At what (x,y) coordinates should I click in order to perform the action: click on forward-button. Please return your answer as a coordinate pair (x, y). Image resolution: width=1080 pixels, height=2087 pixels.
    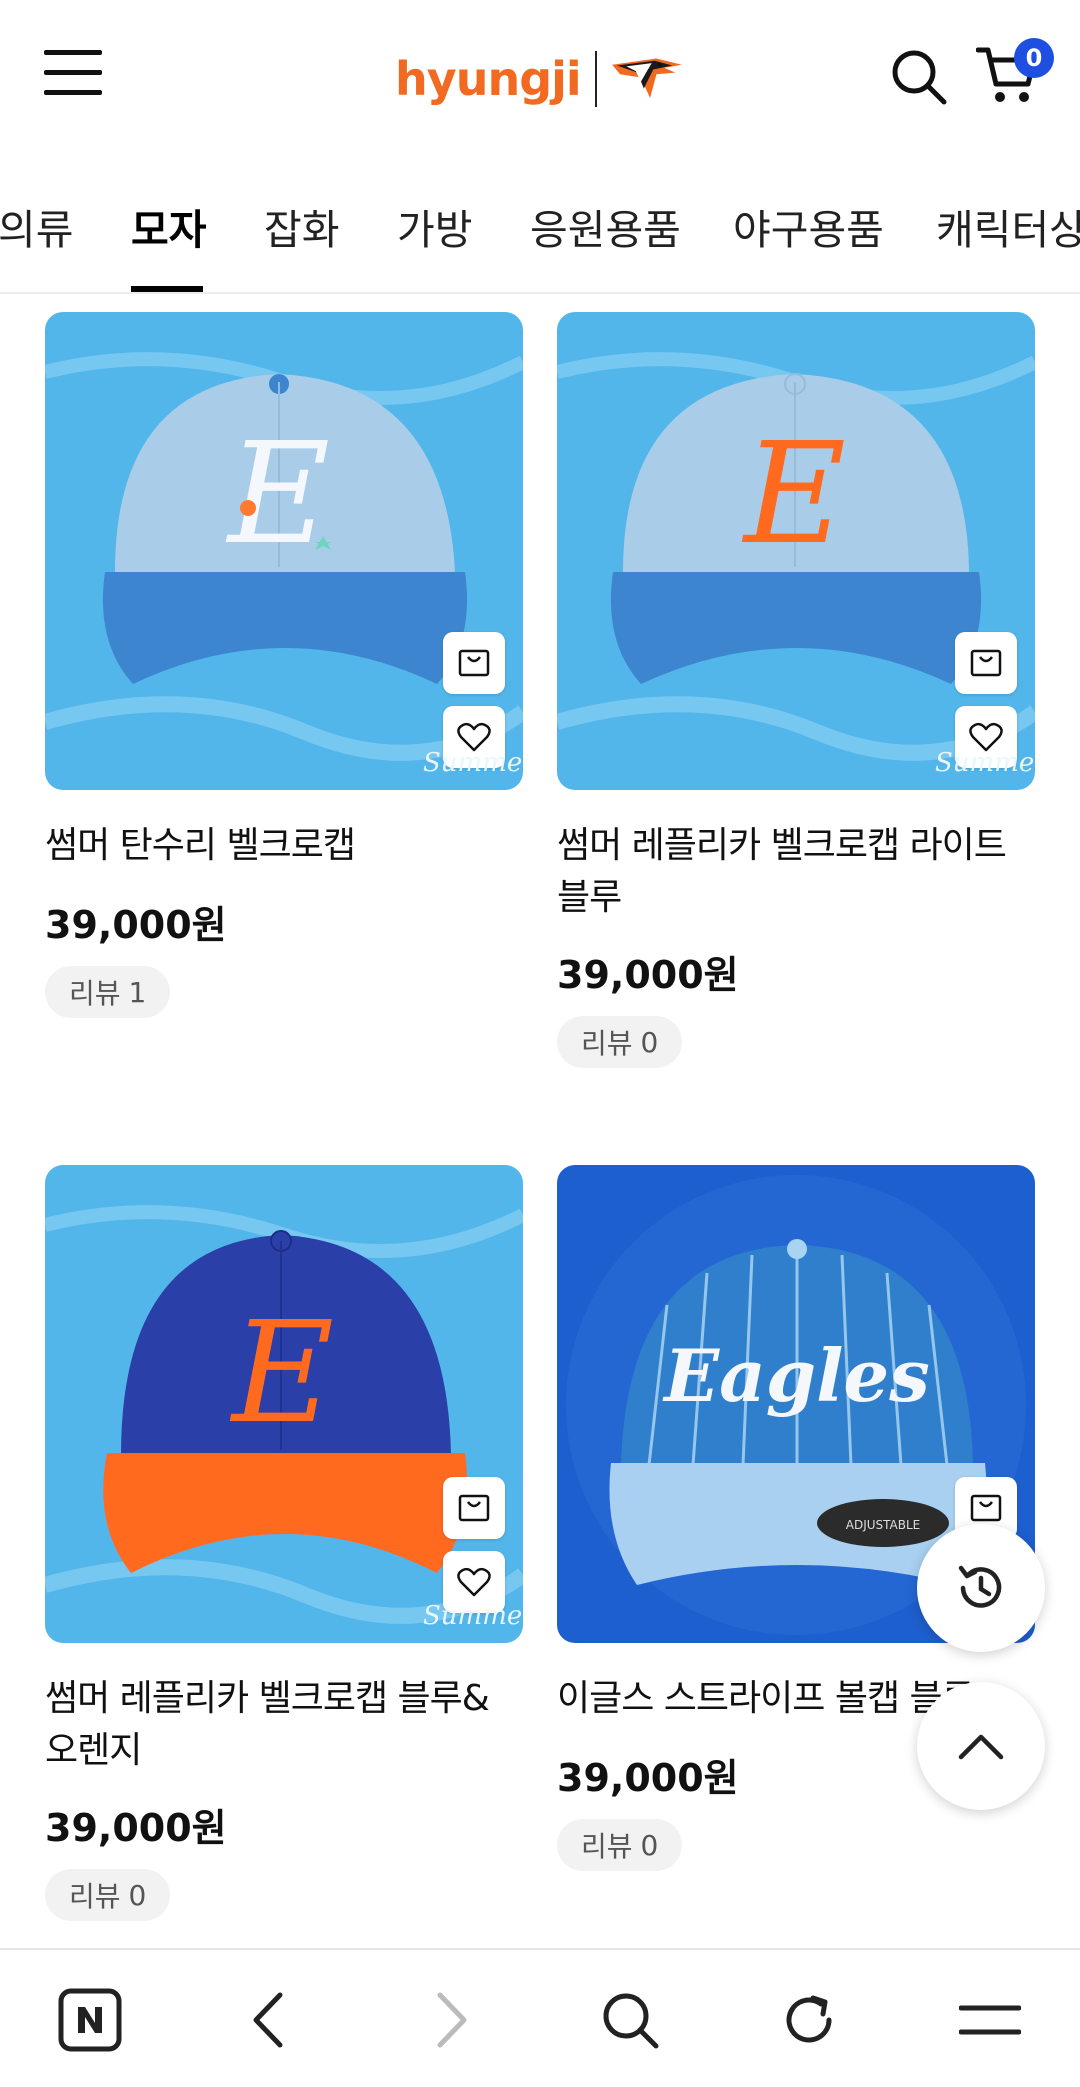
    Looking at the image, I should click on (452, 2020).